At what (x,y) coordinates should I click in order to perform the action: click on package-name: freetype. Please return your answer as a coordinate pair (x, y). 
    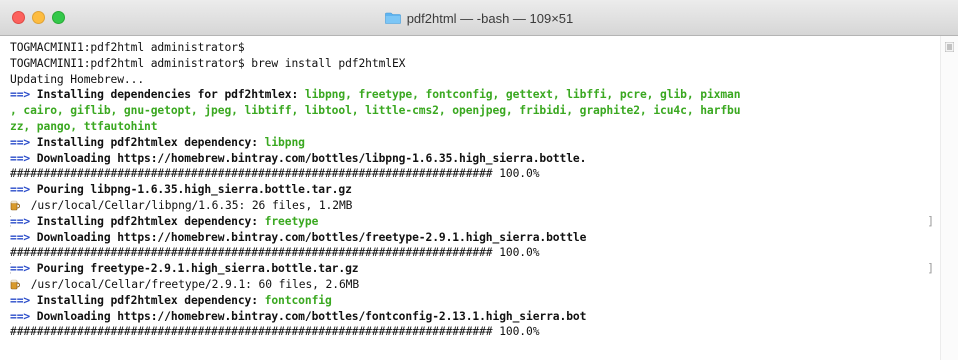
    Looking at the image, I should click on (291, 221).